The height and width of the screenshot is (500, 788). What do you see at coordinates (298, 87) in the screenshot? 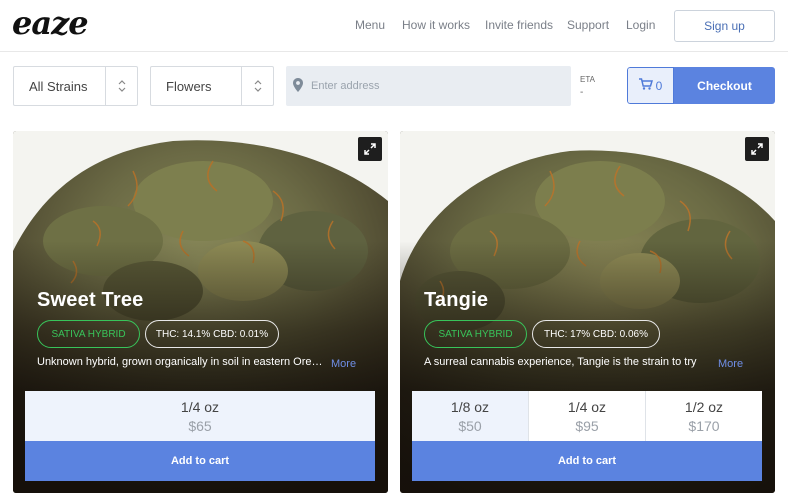
I see `map-pin-icon` at bounding box center [298, 87].